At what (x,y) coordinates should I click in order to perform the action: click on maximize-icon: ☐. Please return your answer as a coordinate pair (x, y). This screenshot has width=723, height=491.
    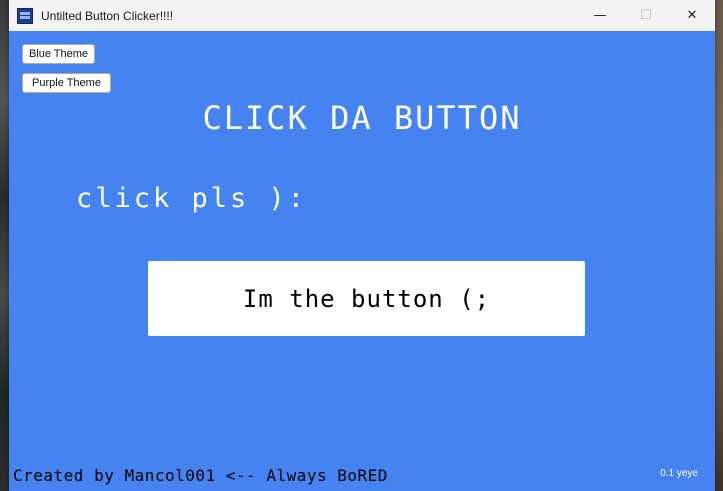
    Looking at the image, I should click on (646, 15).